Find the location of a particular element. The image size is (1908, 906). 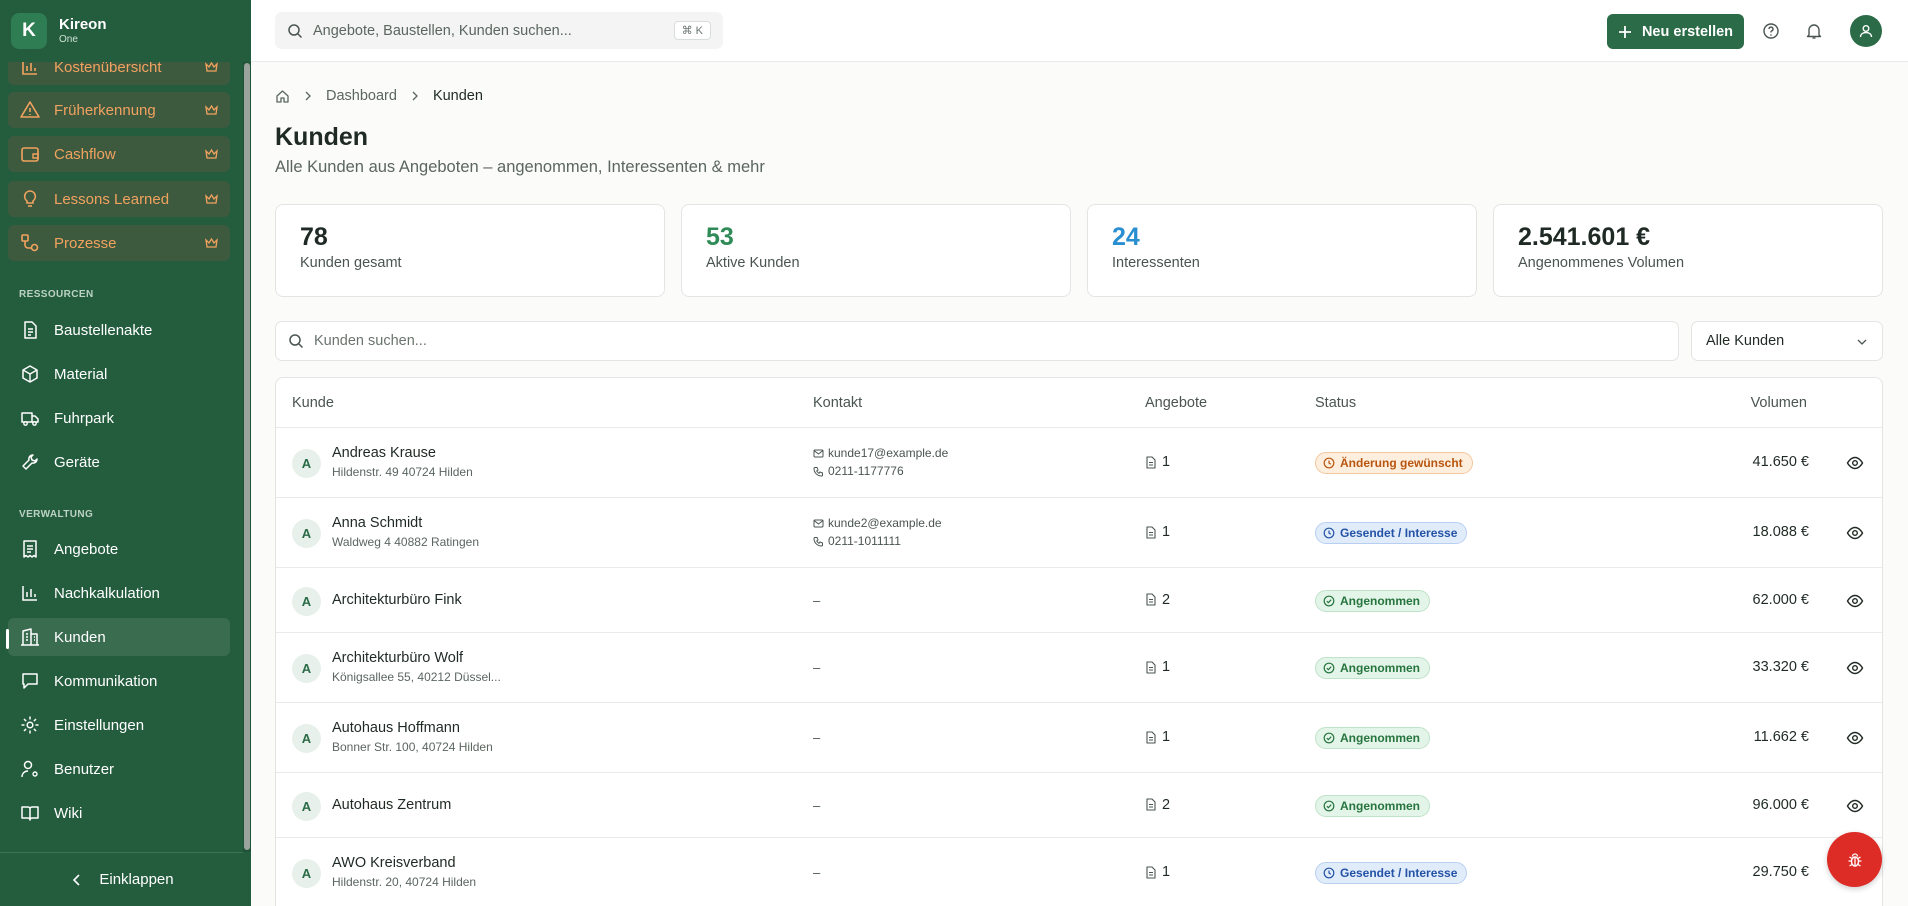

customer-filter-select: Alle Kunden is located at coordinates (1787, 341).